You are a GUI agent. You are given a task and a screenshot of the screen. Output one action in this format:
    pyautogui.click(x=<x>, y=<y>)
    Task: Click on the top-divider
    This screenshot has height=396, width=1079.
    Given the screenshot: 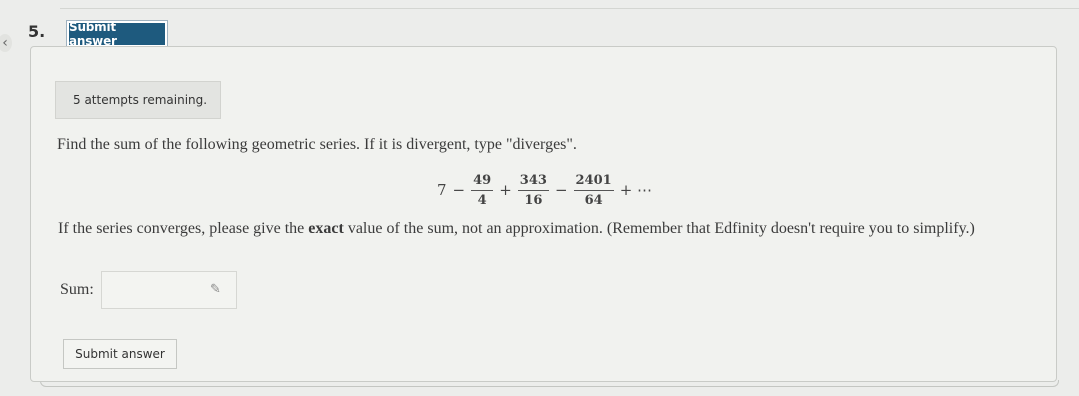 What is the action you would take?
    pyautogui.click(x=569, y=8)
    